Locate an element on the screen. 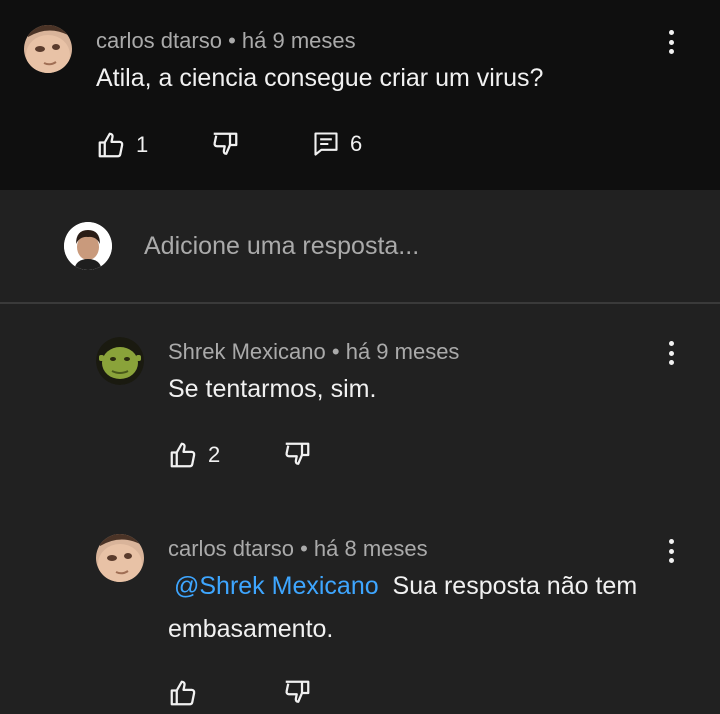 This screenshot has height=714, width=720. comment-meta: carlos dtarso • há 8 meses is located at coordinates (298, 549).